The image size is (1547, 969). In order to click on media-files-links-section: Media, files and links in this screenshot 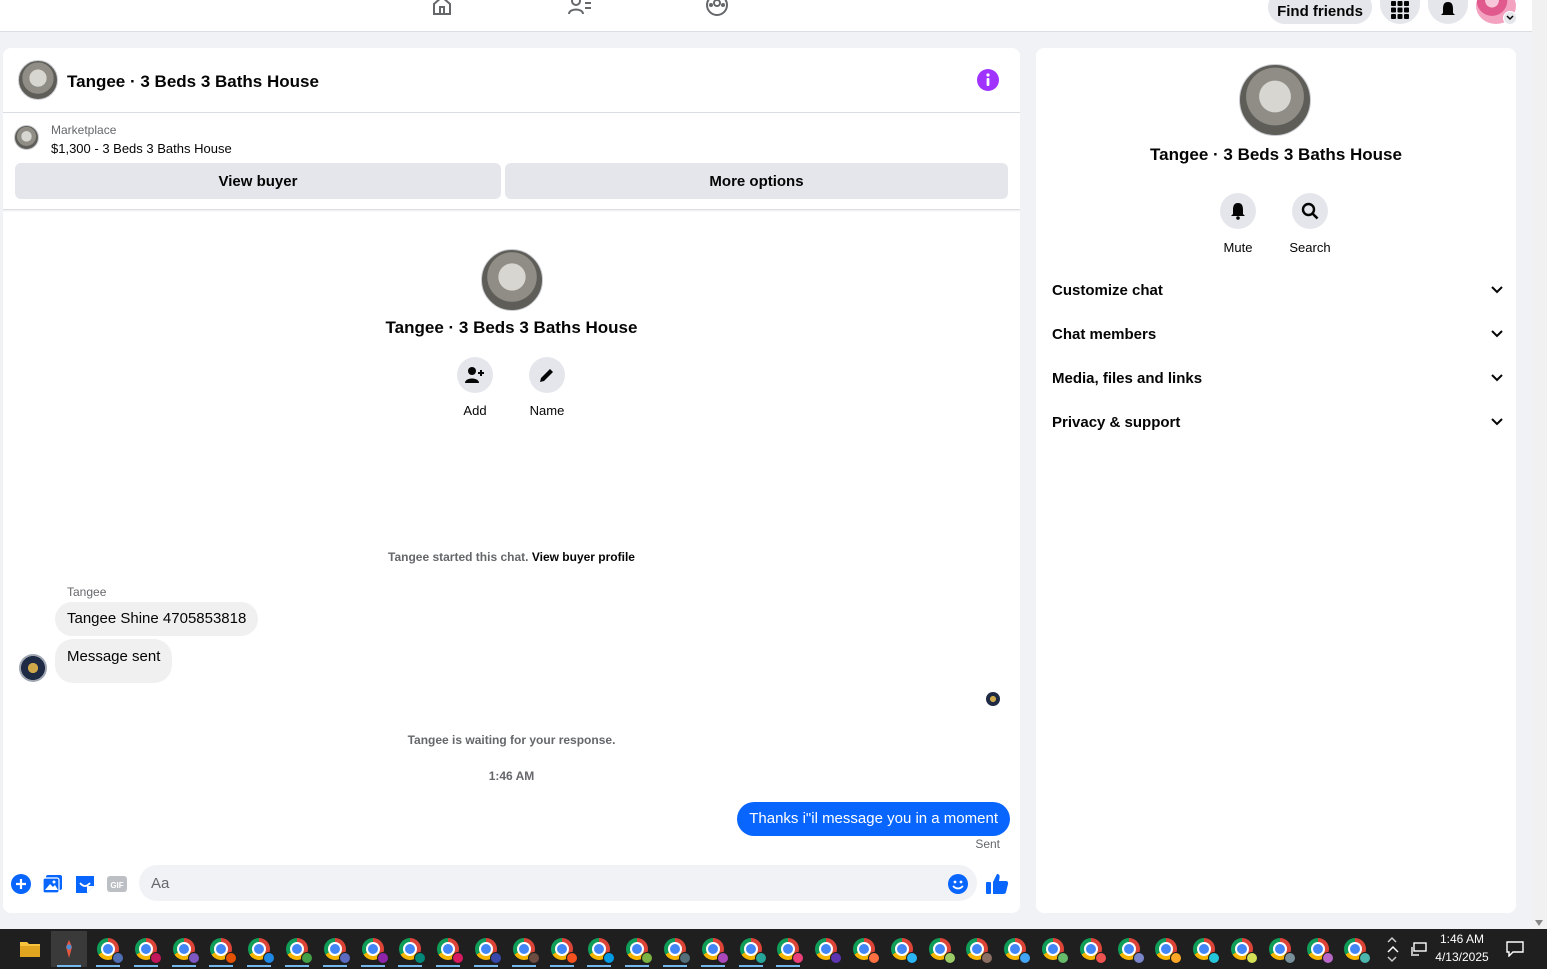, I will do `click(1278, 378)`.